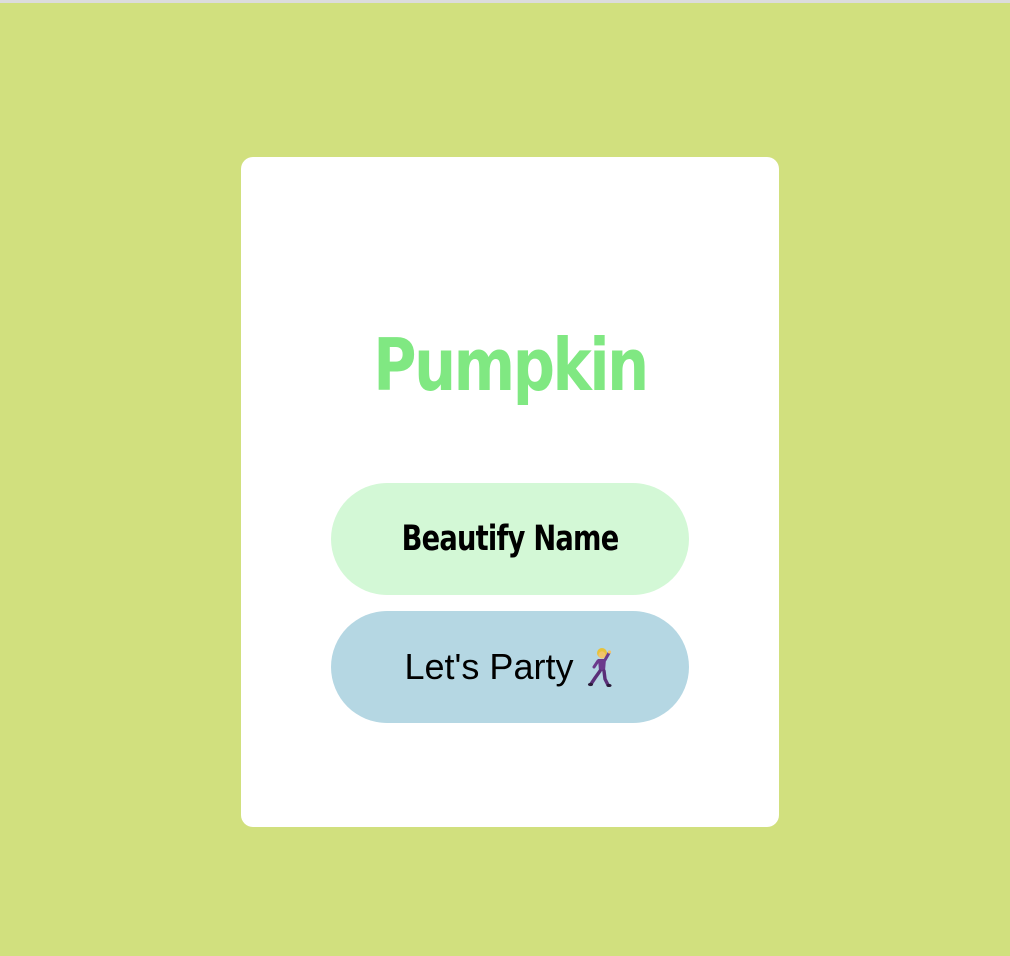 Image resolution: width=1010 pixels, height=956 pixels. I want to click on page-title: Pumpkin, so click(511, 365).